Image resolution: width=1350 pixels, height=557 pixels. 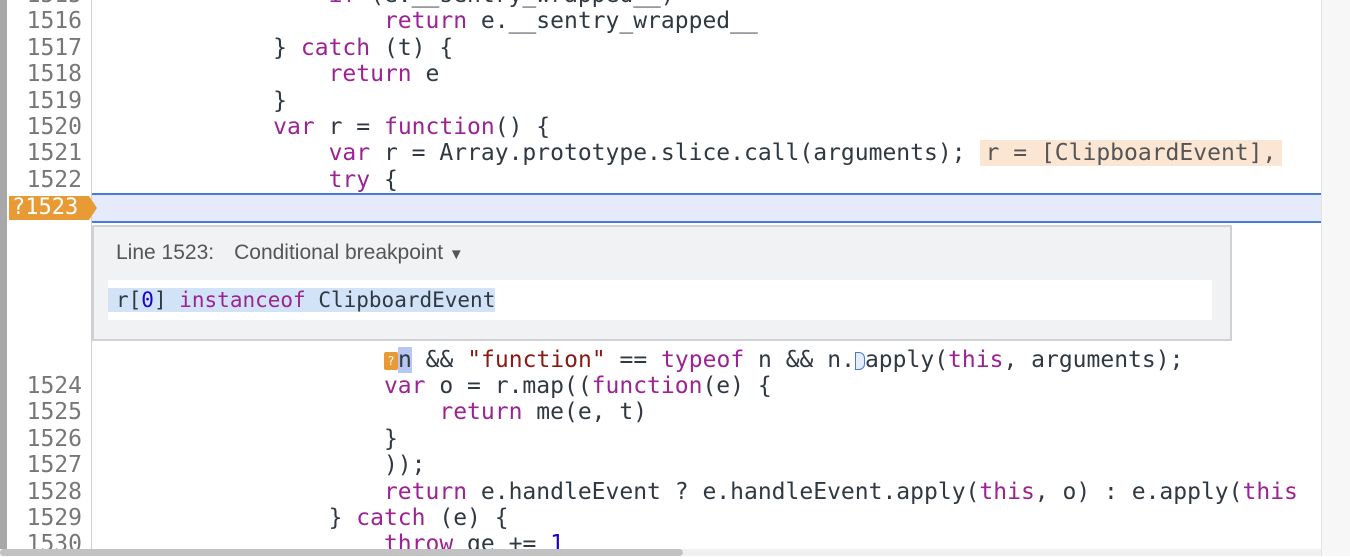 I want to click on code-text: var r = function() {, so click(x=328, y=127).